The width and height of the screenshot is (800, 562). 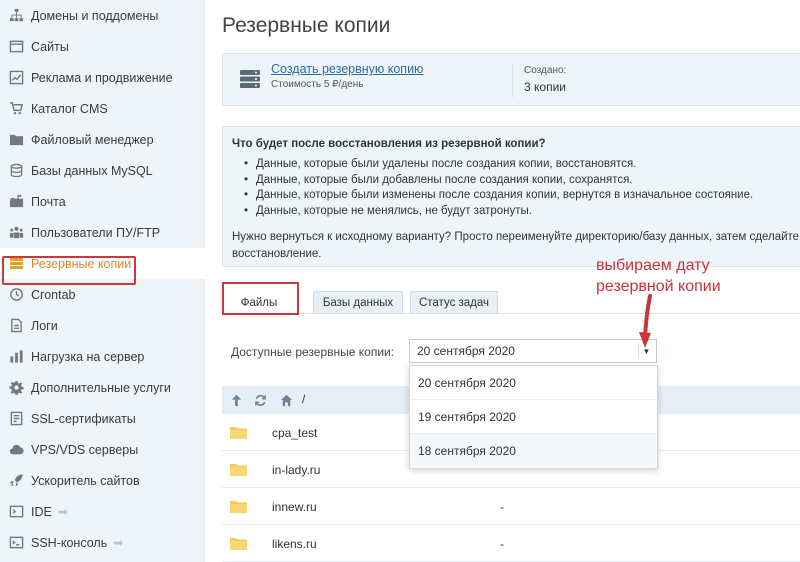 What do you see at coordinates (16, 171) in the screenshot?
I see `database-icon` at bounding box center [16, 171].